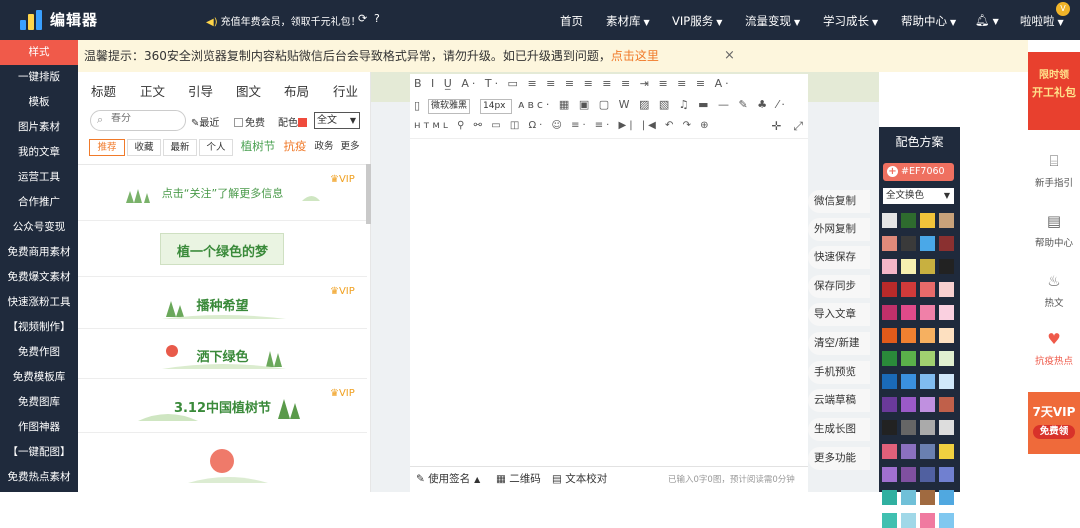  Describe the element at coordinates (448, 479) in the screenshot. I see `signature-button: ✎ 使用签名 ▲` at that location.